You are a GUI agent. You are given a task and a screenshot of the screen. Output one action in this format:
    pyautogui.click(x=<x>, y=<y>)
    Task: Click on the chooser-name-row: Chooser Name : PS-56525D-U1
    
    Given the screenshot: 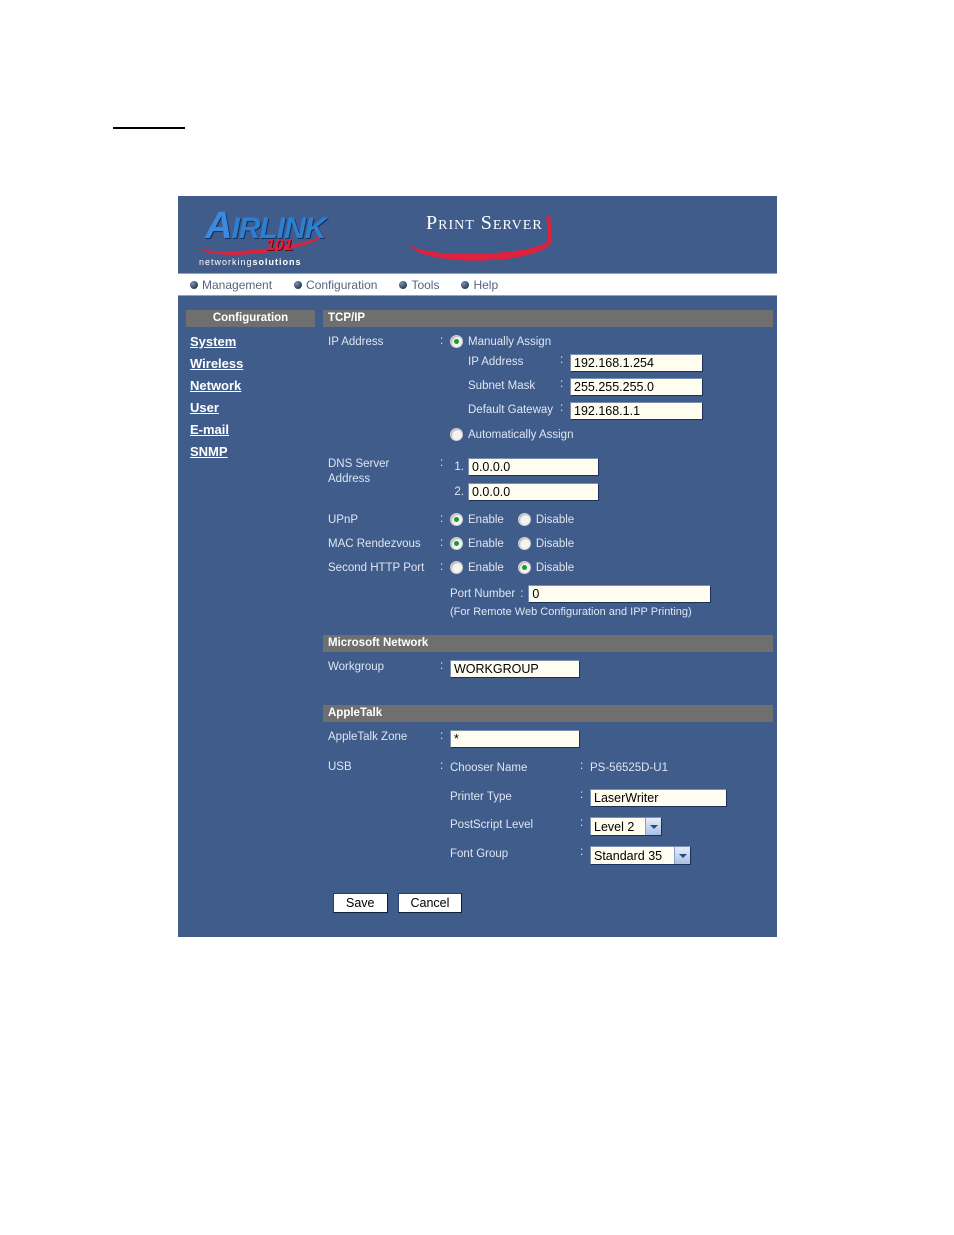 What is the action you would take?
    pyautogui.click(x=611, y=768)
    